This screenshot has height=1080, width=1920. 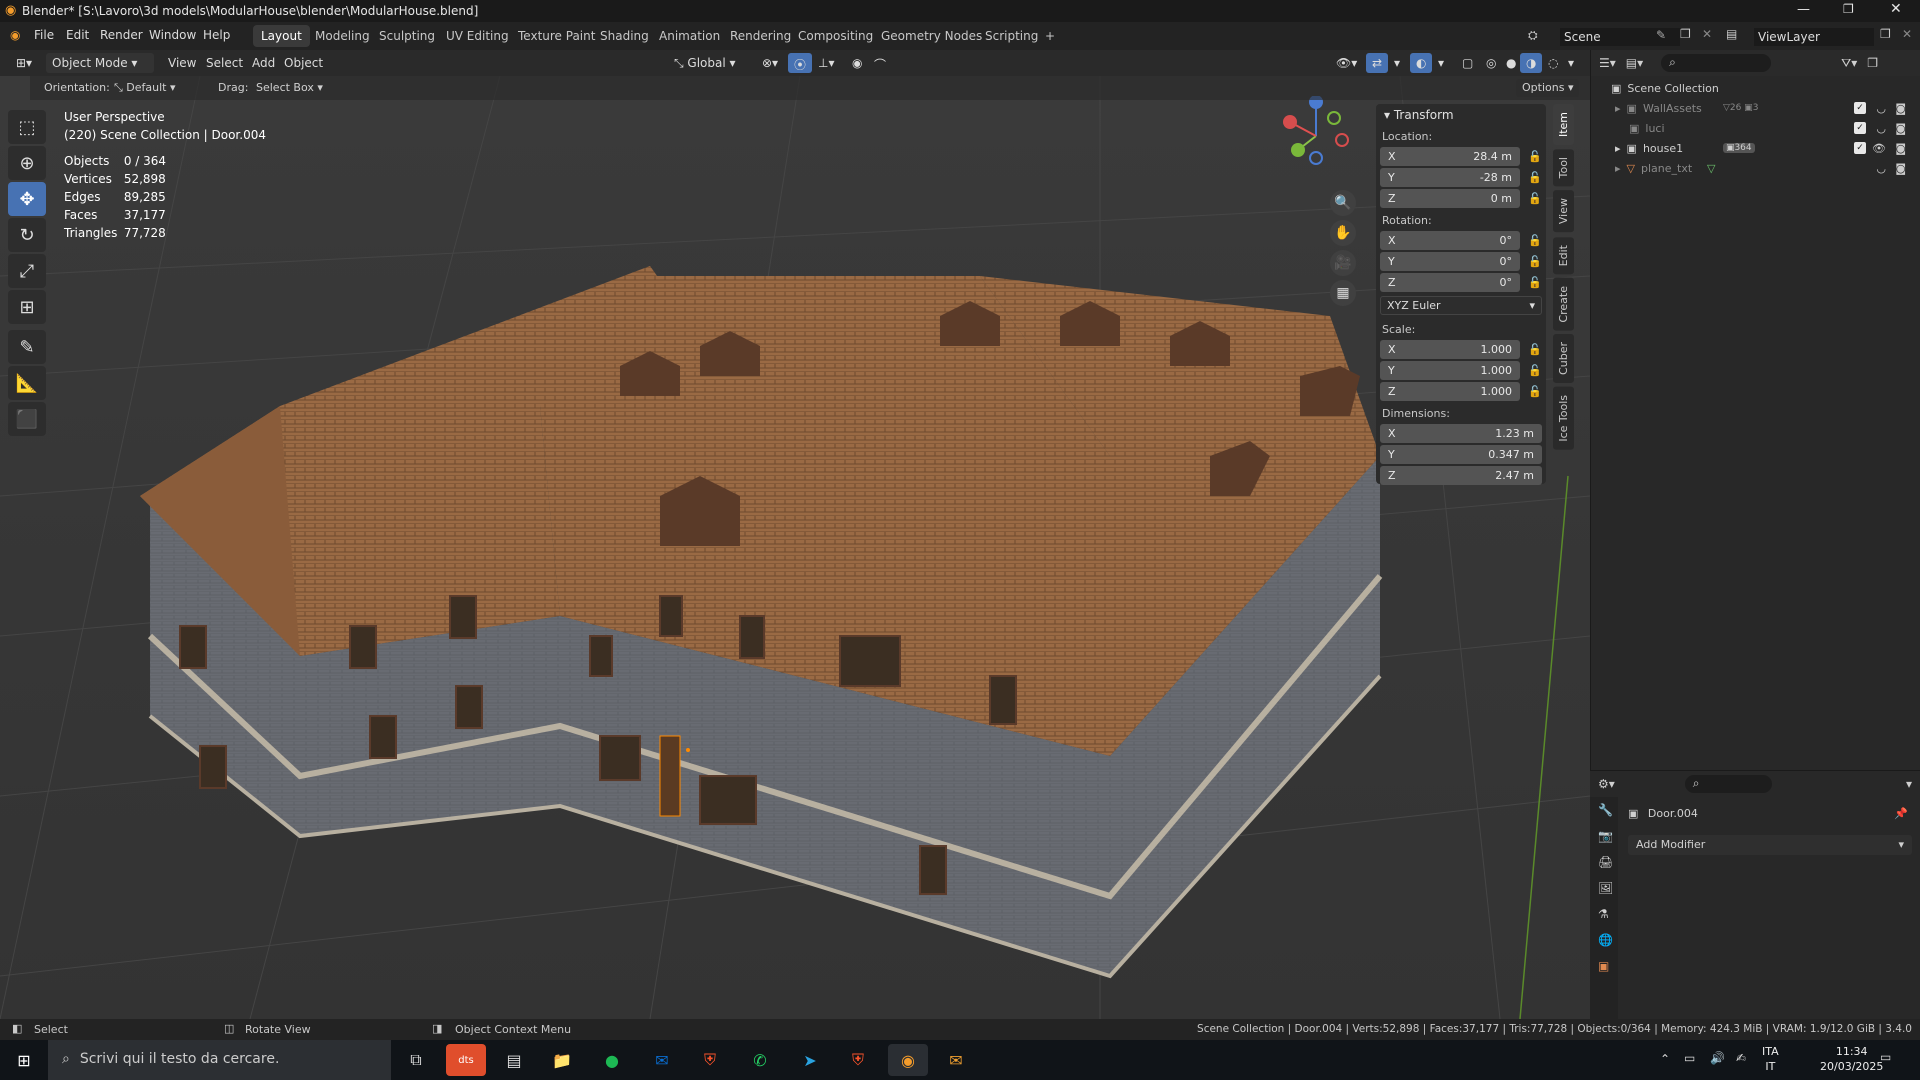 I want to click on rotation-x-field: X 0° 🔓, so click(x=1461, y=240).